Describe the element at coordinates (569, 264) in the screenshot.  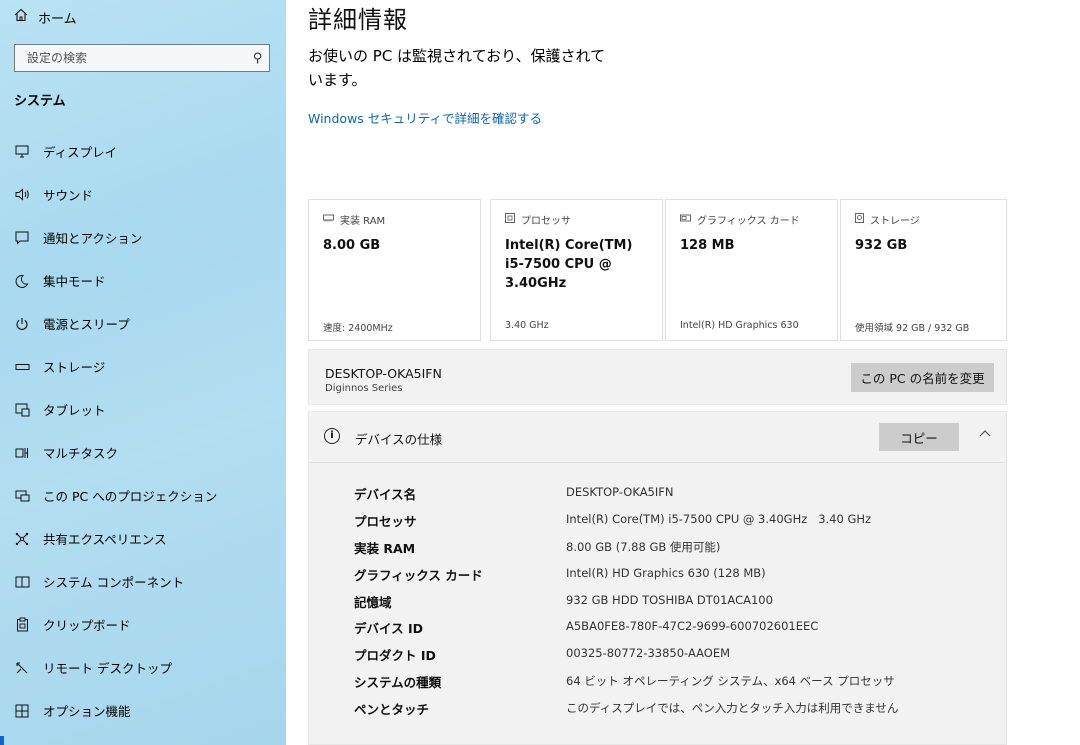
I see `card-value: Intel(R) Core(TM) i5-7500 CPU @ 3.40GHz` at that location.